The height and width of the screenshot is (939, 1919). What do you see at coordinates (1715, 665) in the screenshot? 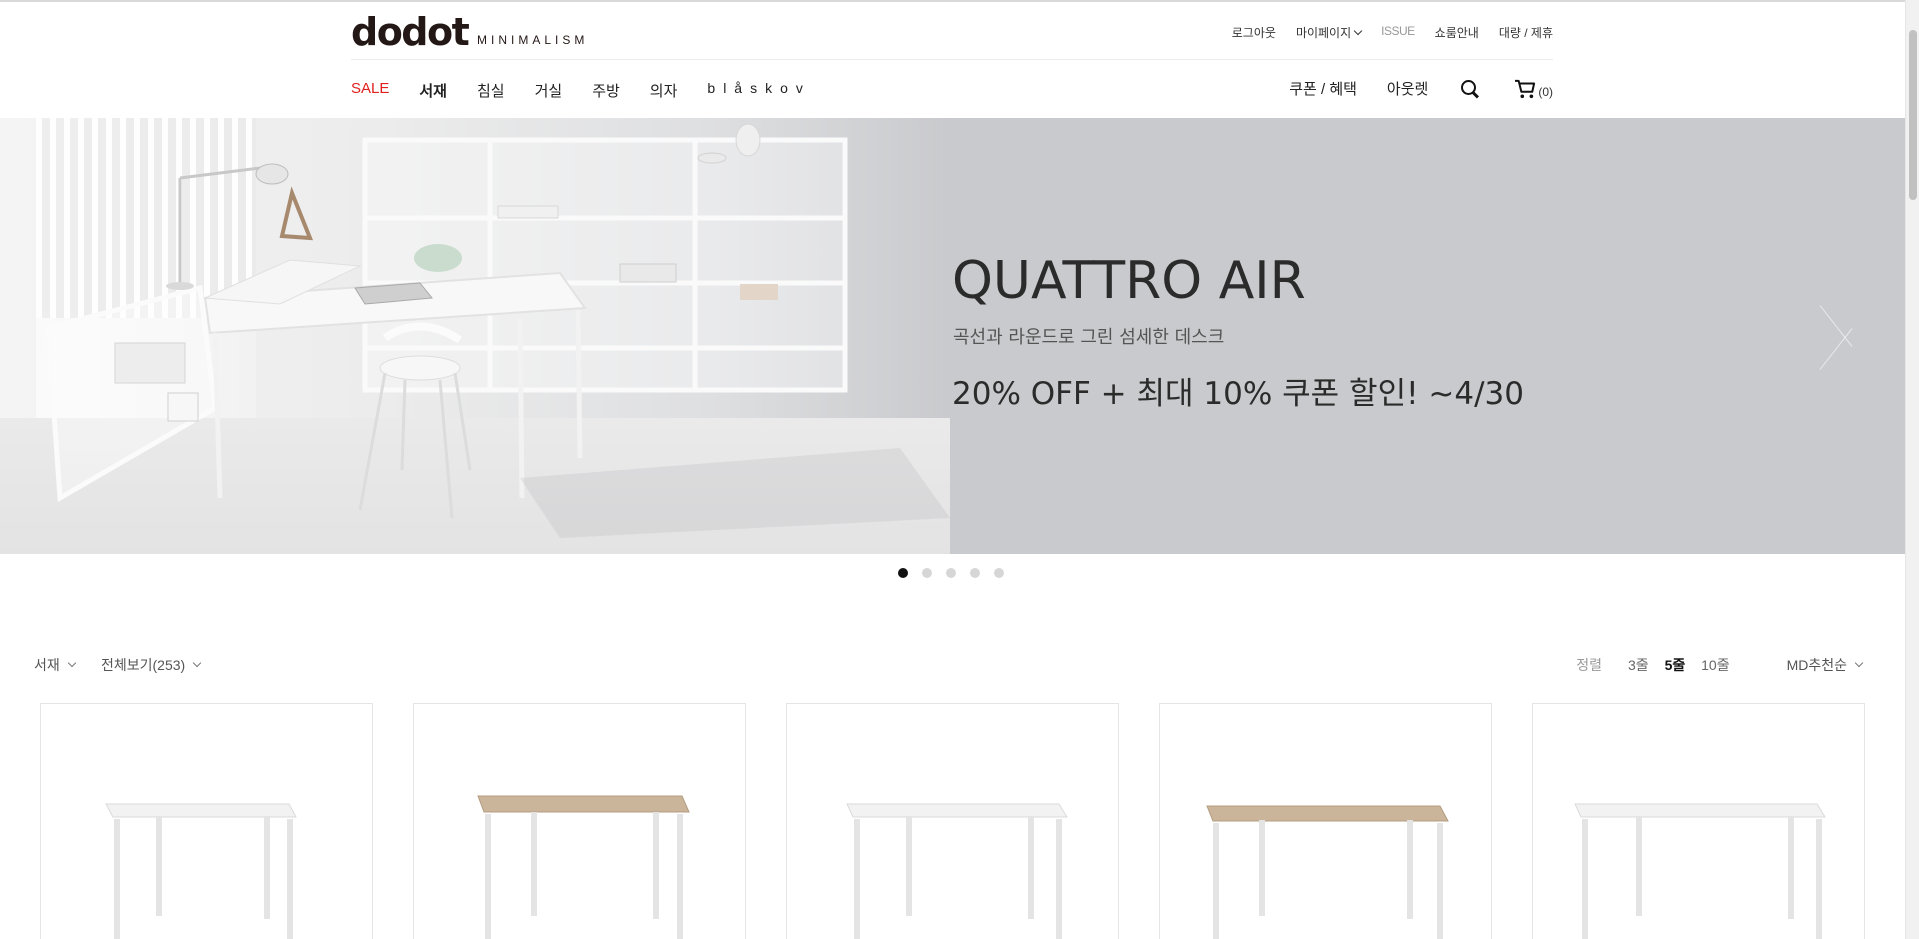
I see `columns-10-option: 10줄` at bounding box center [1715, 665].